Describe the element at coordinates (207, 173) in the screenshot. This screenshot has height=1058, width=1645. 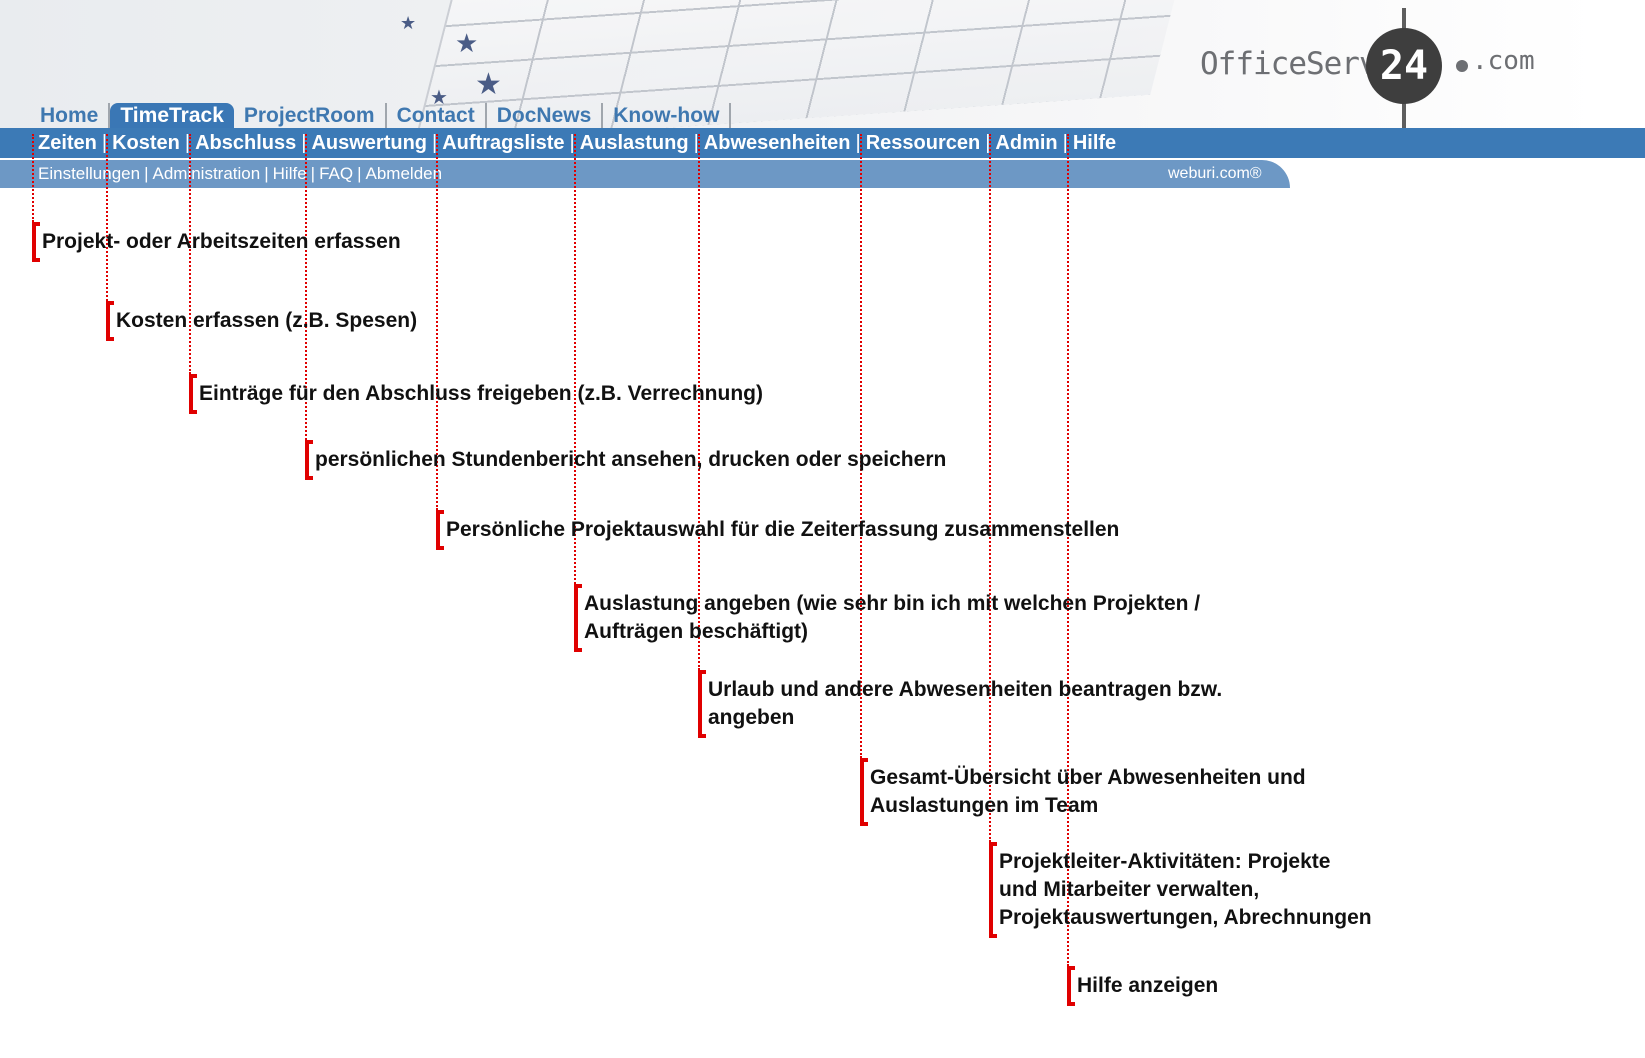
I see `subnav-item-administration: Administration` at that location.